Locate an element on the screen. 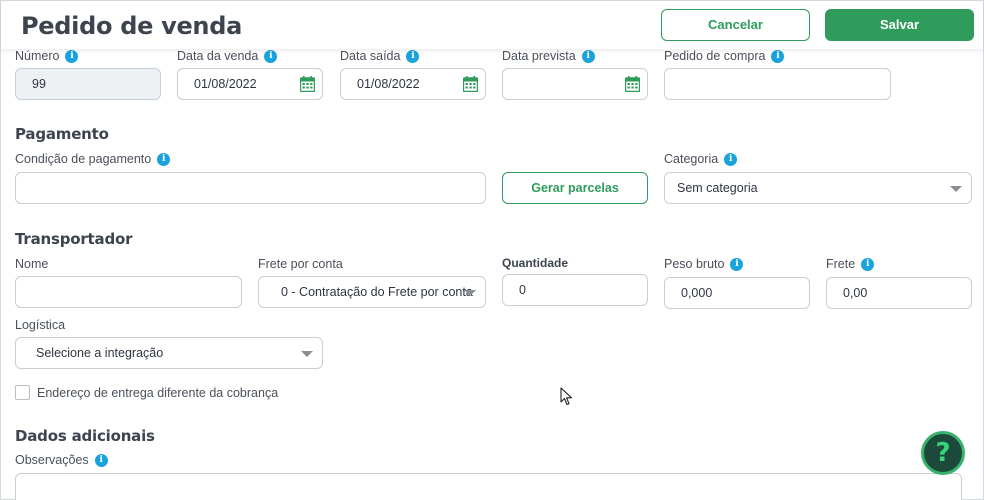 The image size is (984, 500). logistica-value: Selecione a integração is located at coordinates (100, 353).